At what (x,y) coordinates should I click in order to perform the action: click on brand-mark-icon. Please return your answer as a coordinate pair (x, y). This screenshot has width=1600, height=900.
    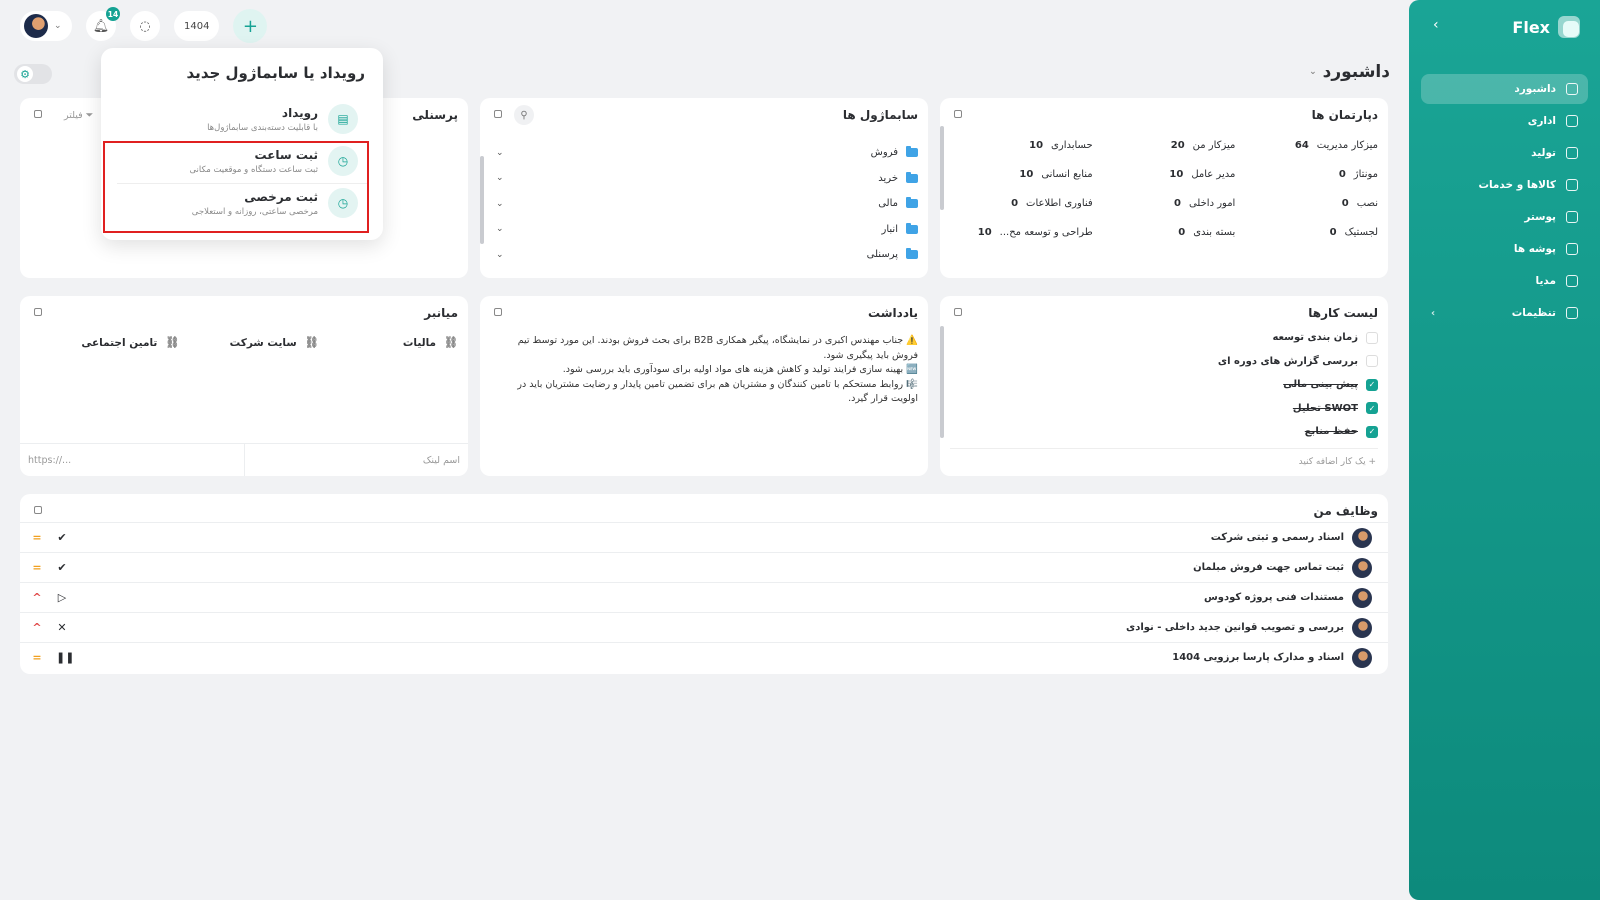
    Looking at the image, I should click on (1569, 27).